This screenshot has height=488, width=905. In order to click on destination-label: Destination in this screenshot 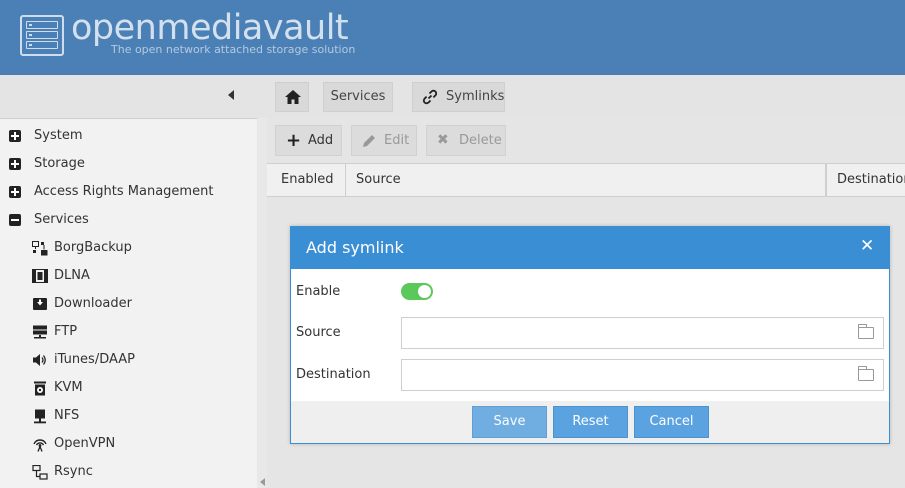, I will do `click(333, 374)`.